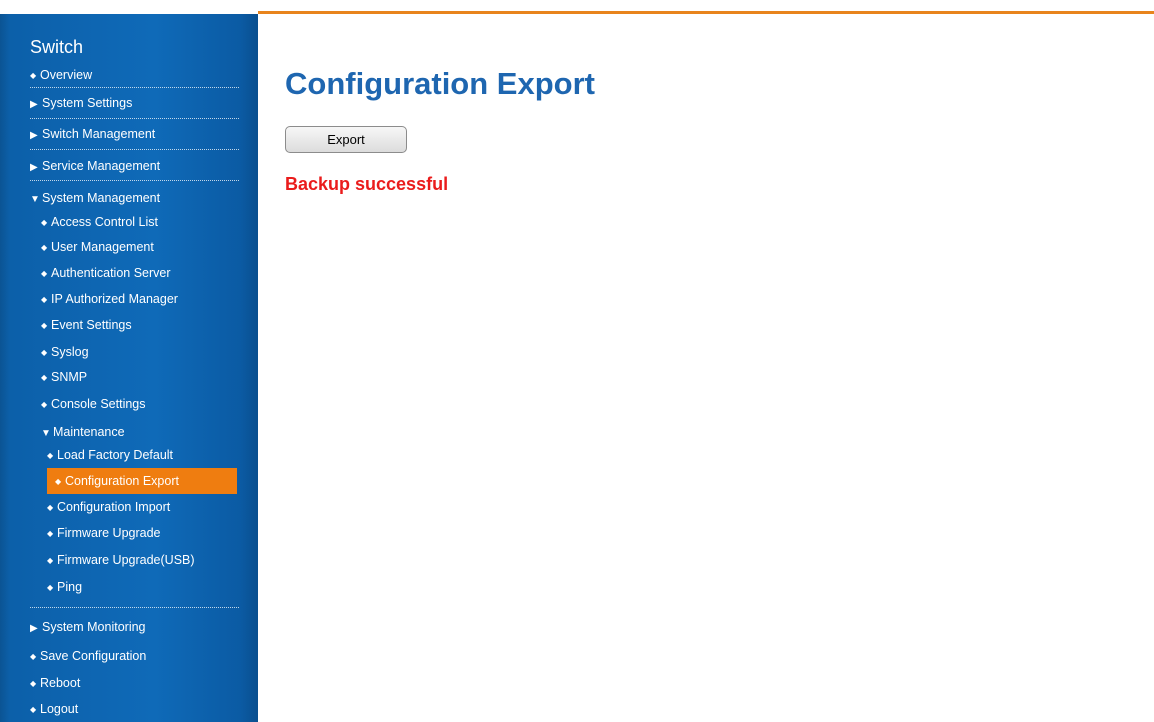 The height and width of the screenshot is (722, 1154). I want to click on sidebar-item-authentication-server: ◆ Authentication Server, so click(140, 273).